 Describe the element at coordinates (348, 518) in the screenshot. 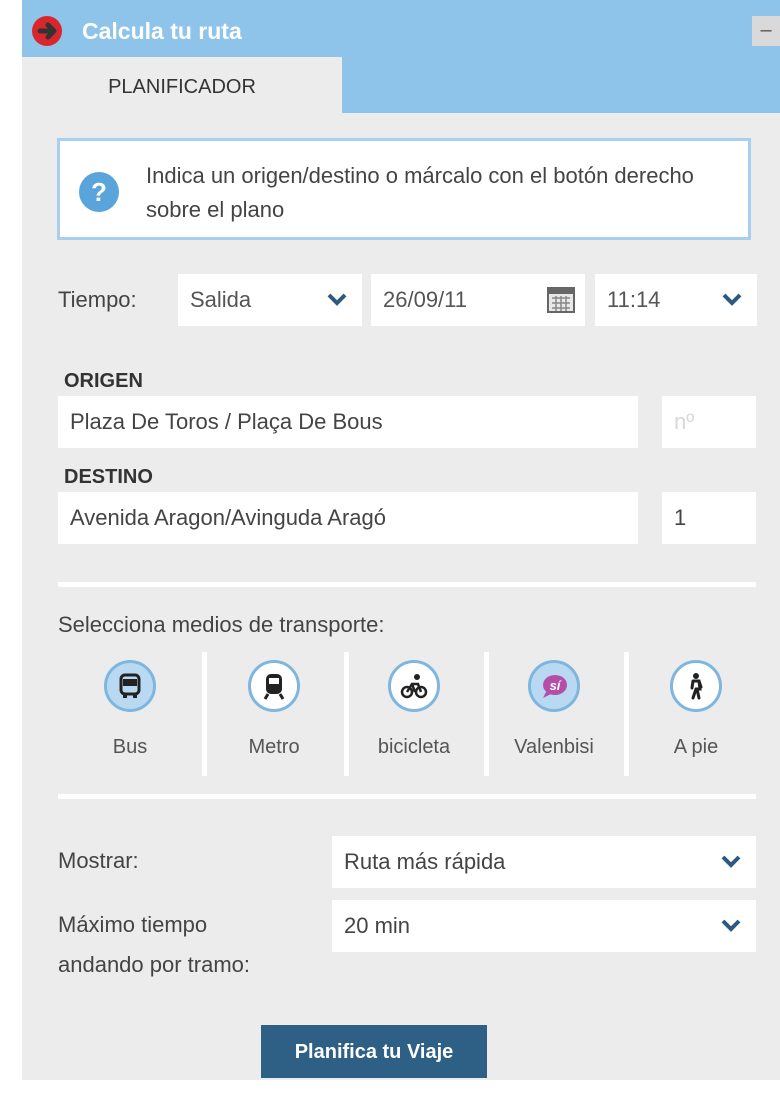

I see `destino-input: Avenida Aragon/Avinguda Aragó` at that location.